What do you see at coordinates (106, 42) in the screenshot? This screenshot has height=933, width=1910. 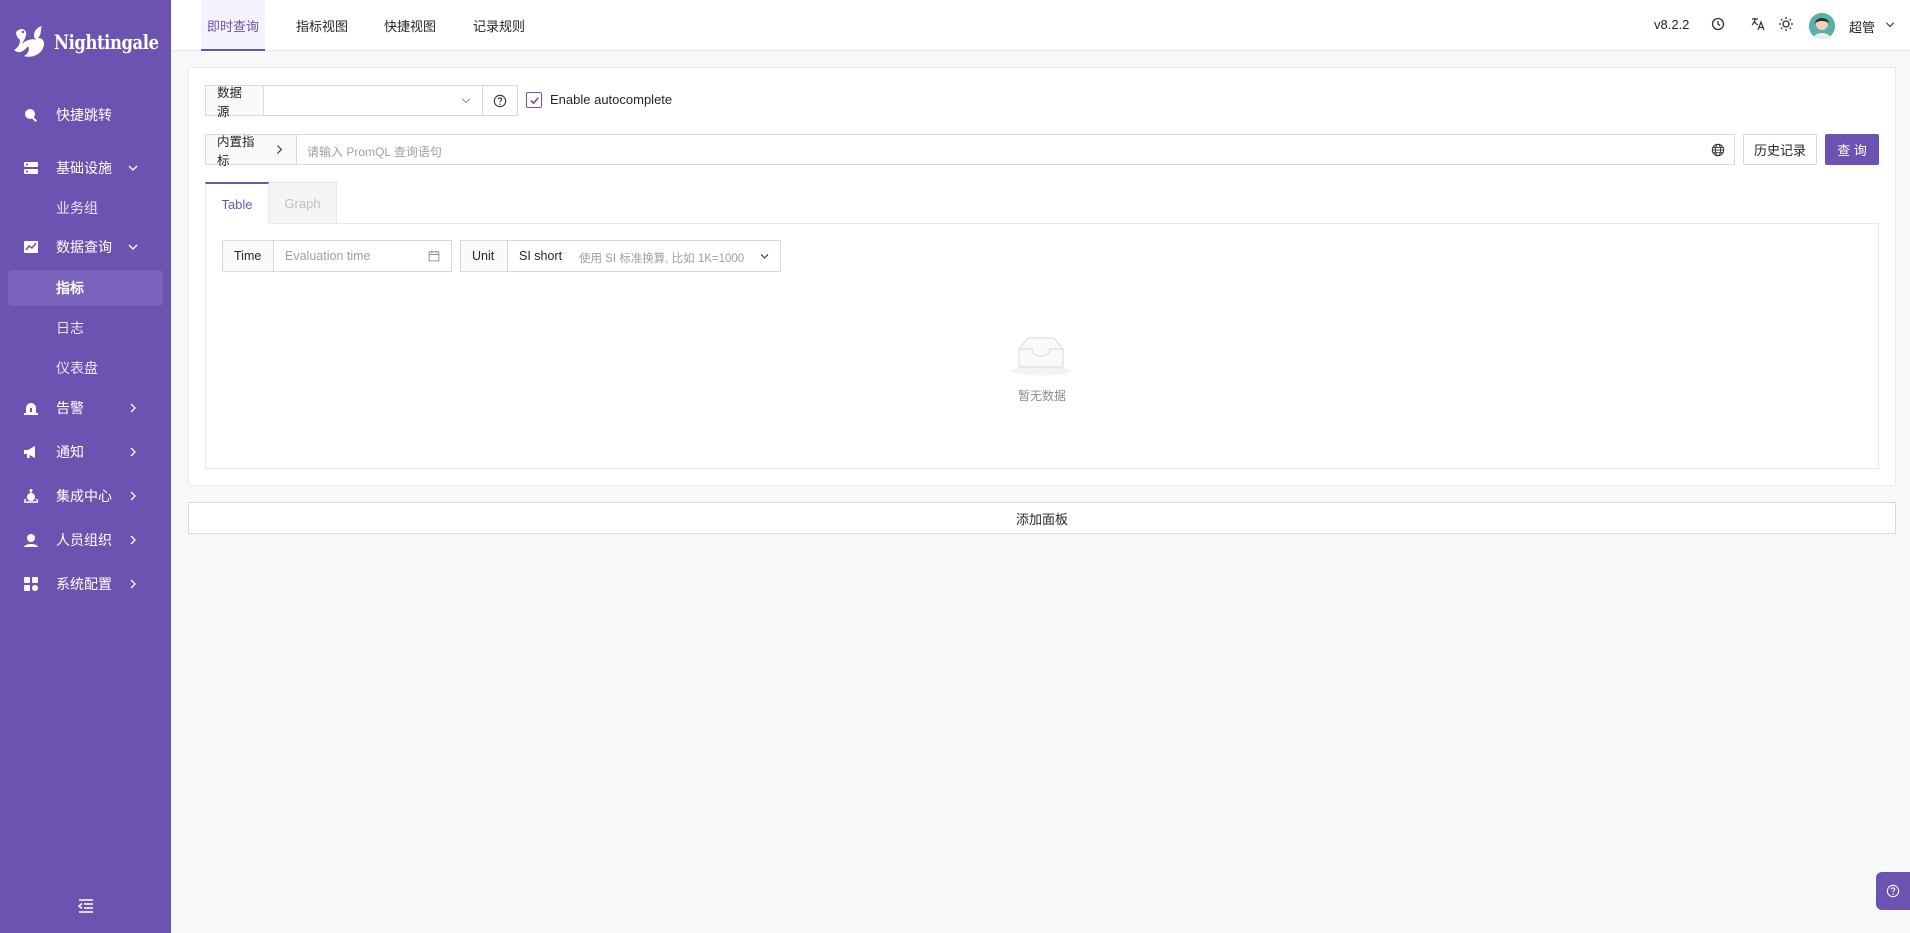 I see `logo-text: Nightingale` at bounding box center [106, 42].